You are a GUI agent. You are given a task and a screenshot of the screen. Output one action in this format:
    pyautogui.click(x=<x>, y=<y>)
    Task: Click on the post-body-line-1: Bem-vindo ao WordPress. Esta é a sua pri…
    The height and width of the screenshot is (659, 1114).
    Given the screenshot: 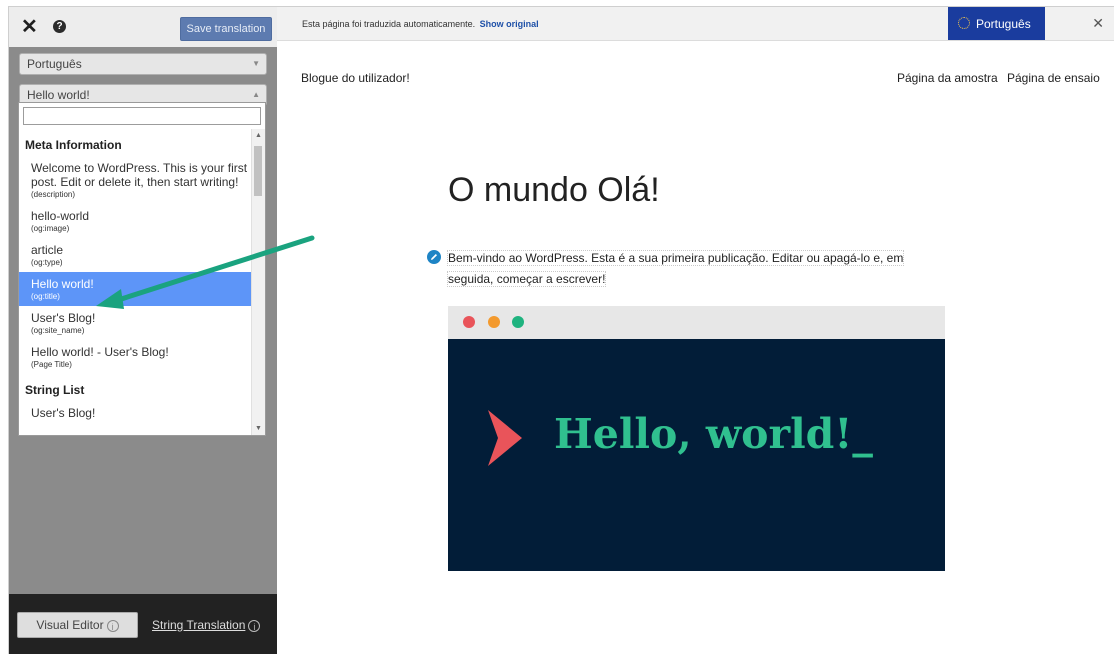 What is the action you would take?
    pyautogui.click(x=676, y=258)
    